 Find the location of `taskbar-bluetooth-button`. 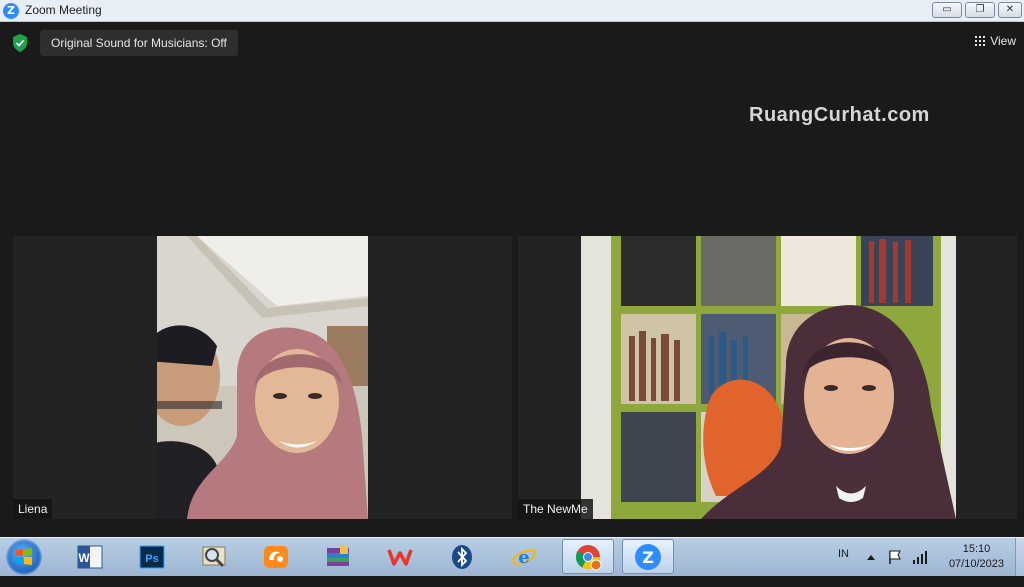

taskbar-bluetooth-button is located at coordinates (462, 557).